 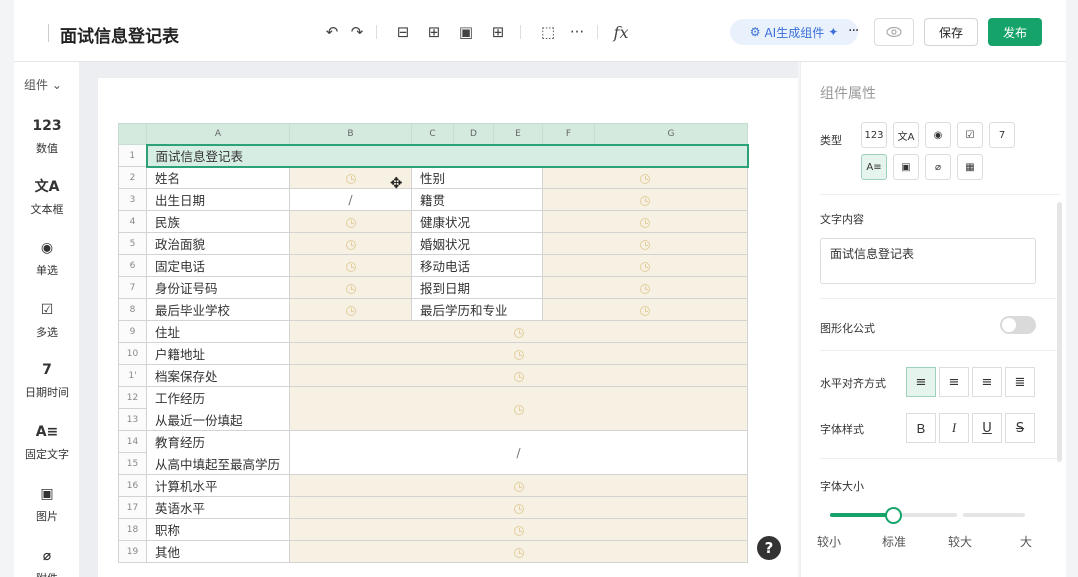 I want to click on type-date-icon: 7, so click(x=1002, y=135).